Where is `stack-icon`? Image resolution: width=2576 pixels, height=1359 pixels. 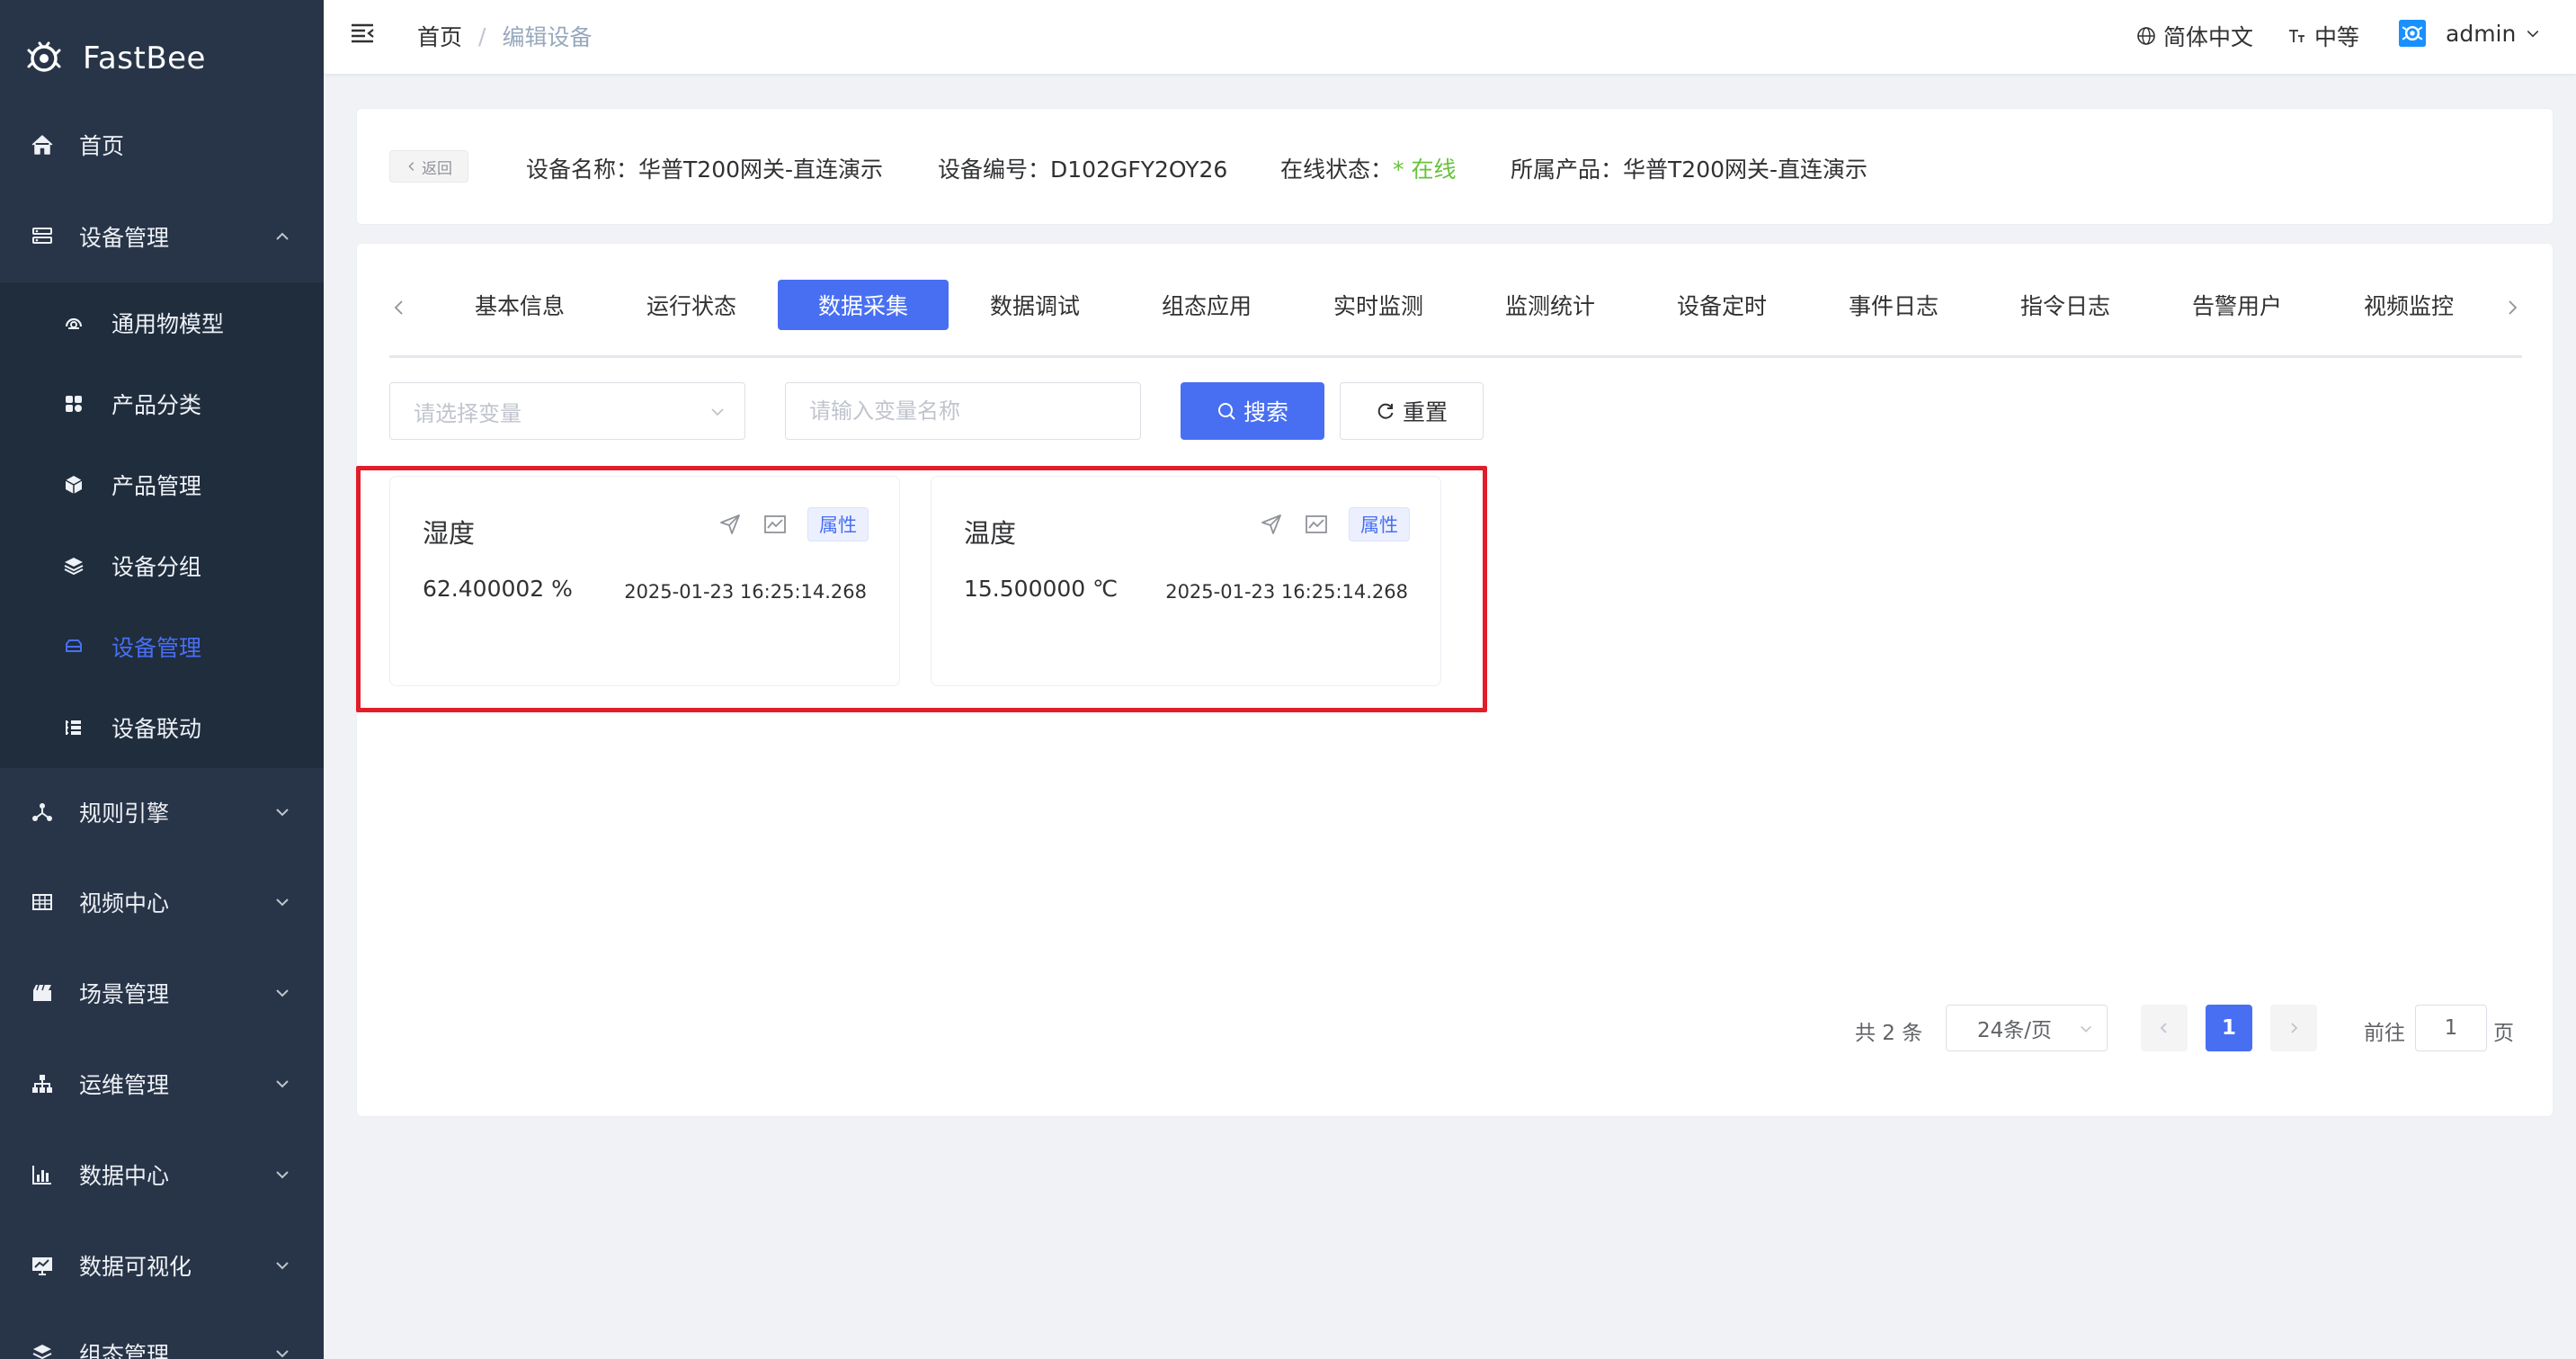 stack-icon is located at coordinates (74, 567).